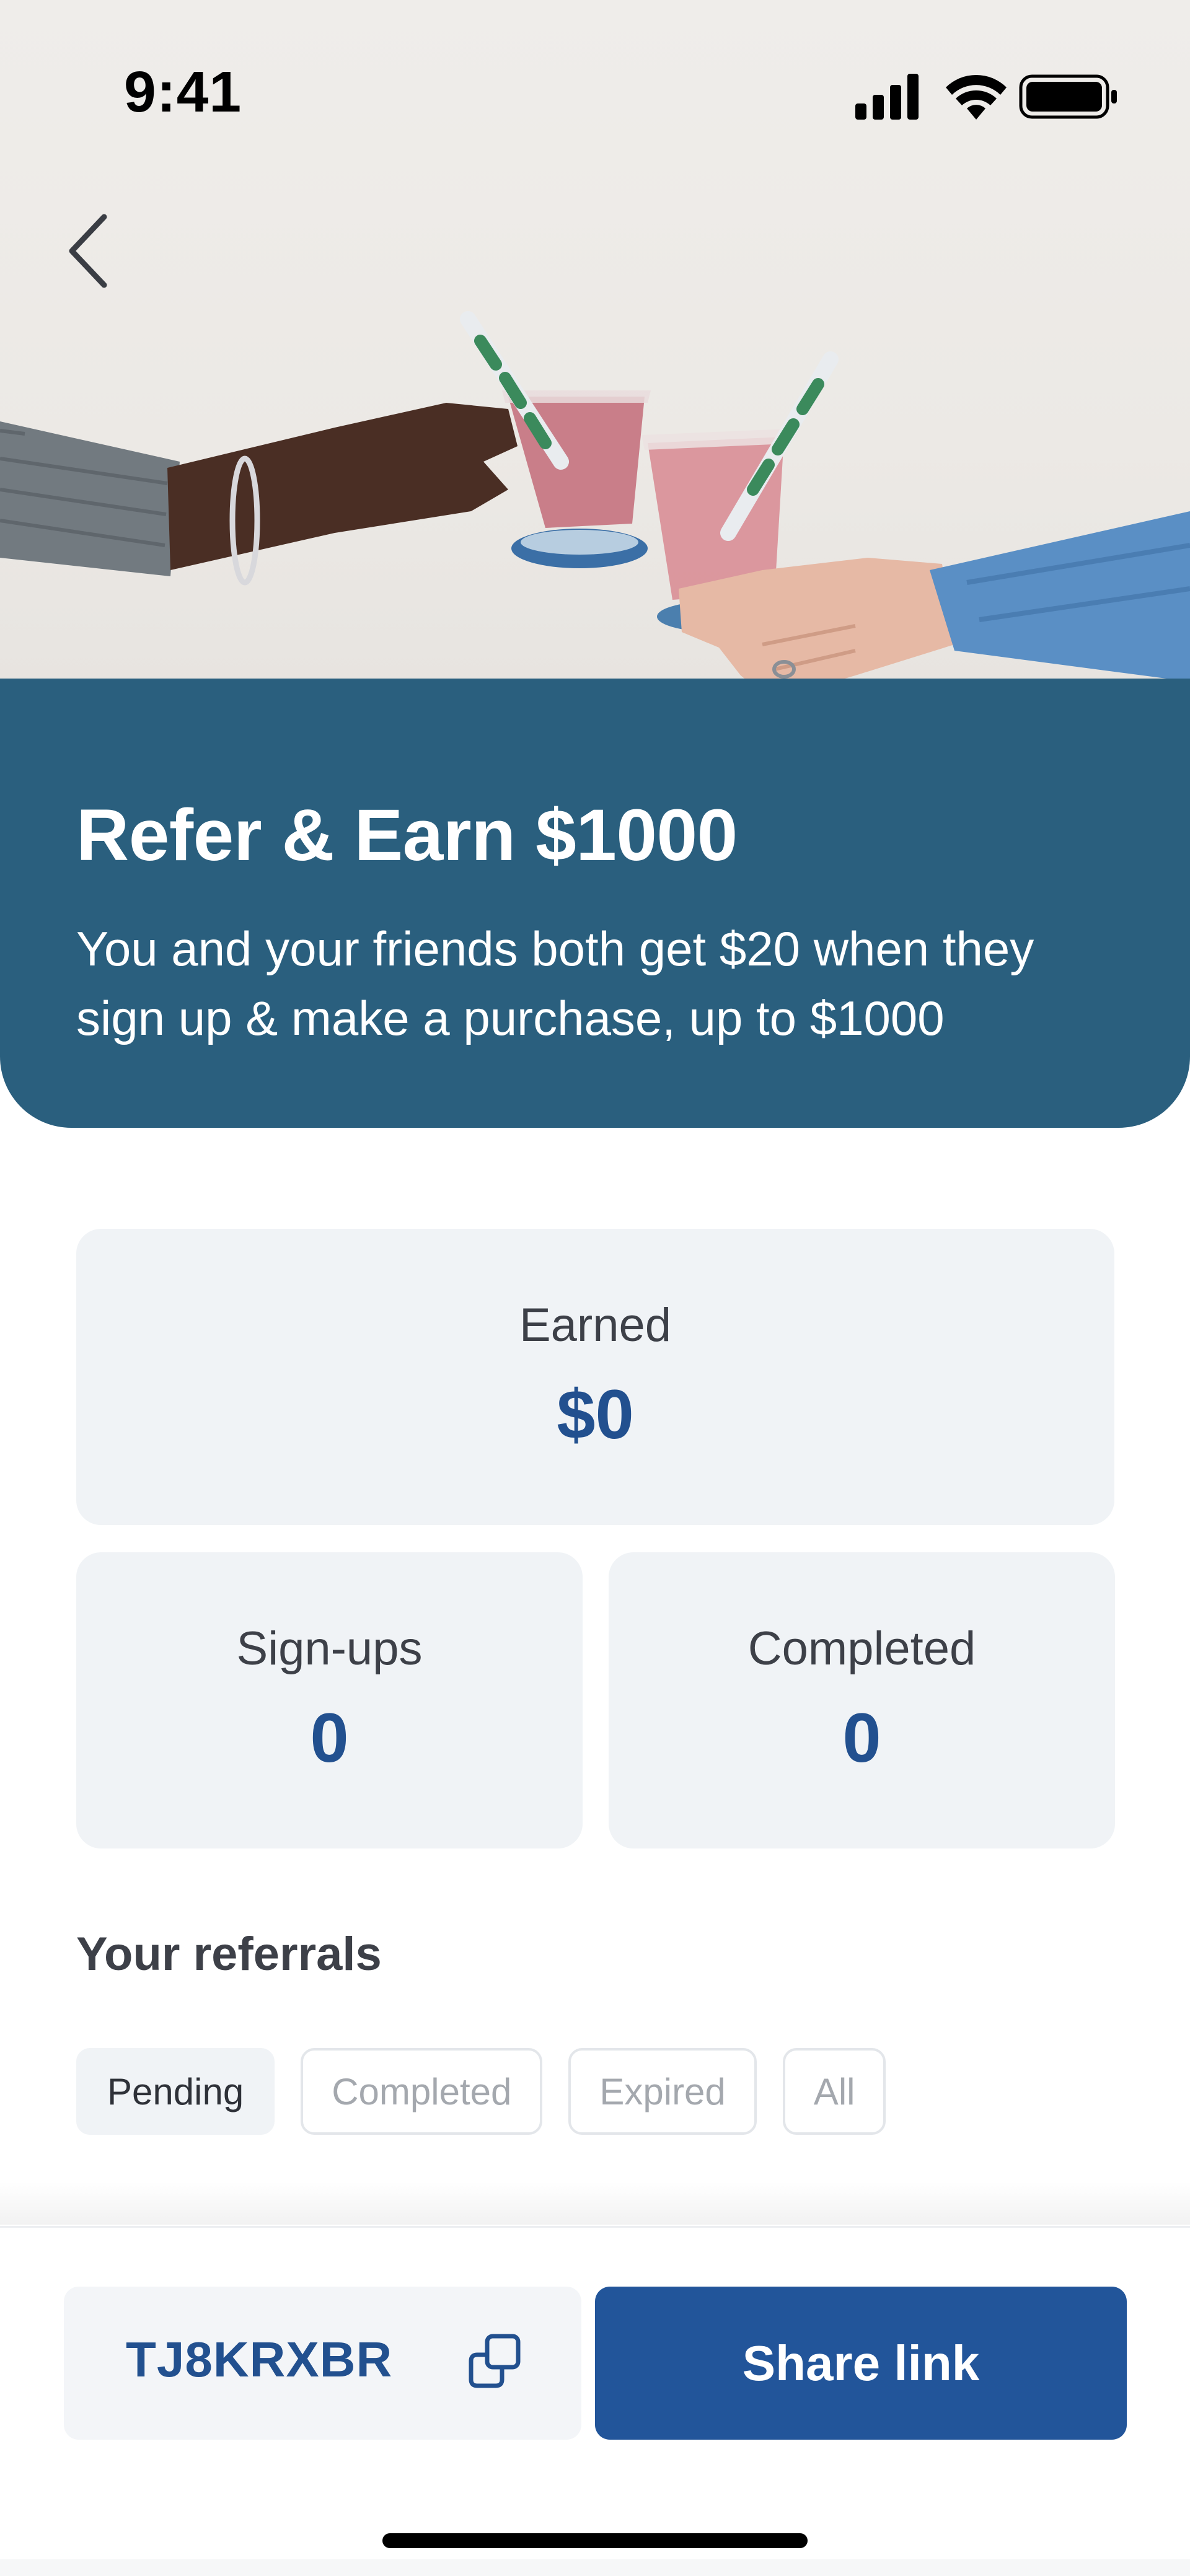 The image size is (1190, 2576). I want to click on signups-label: Sign-ups, so click(329, 1648).